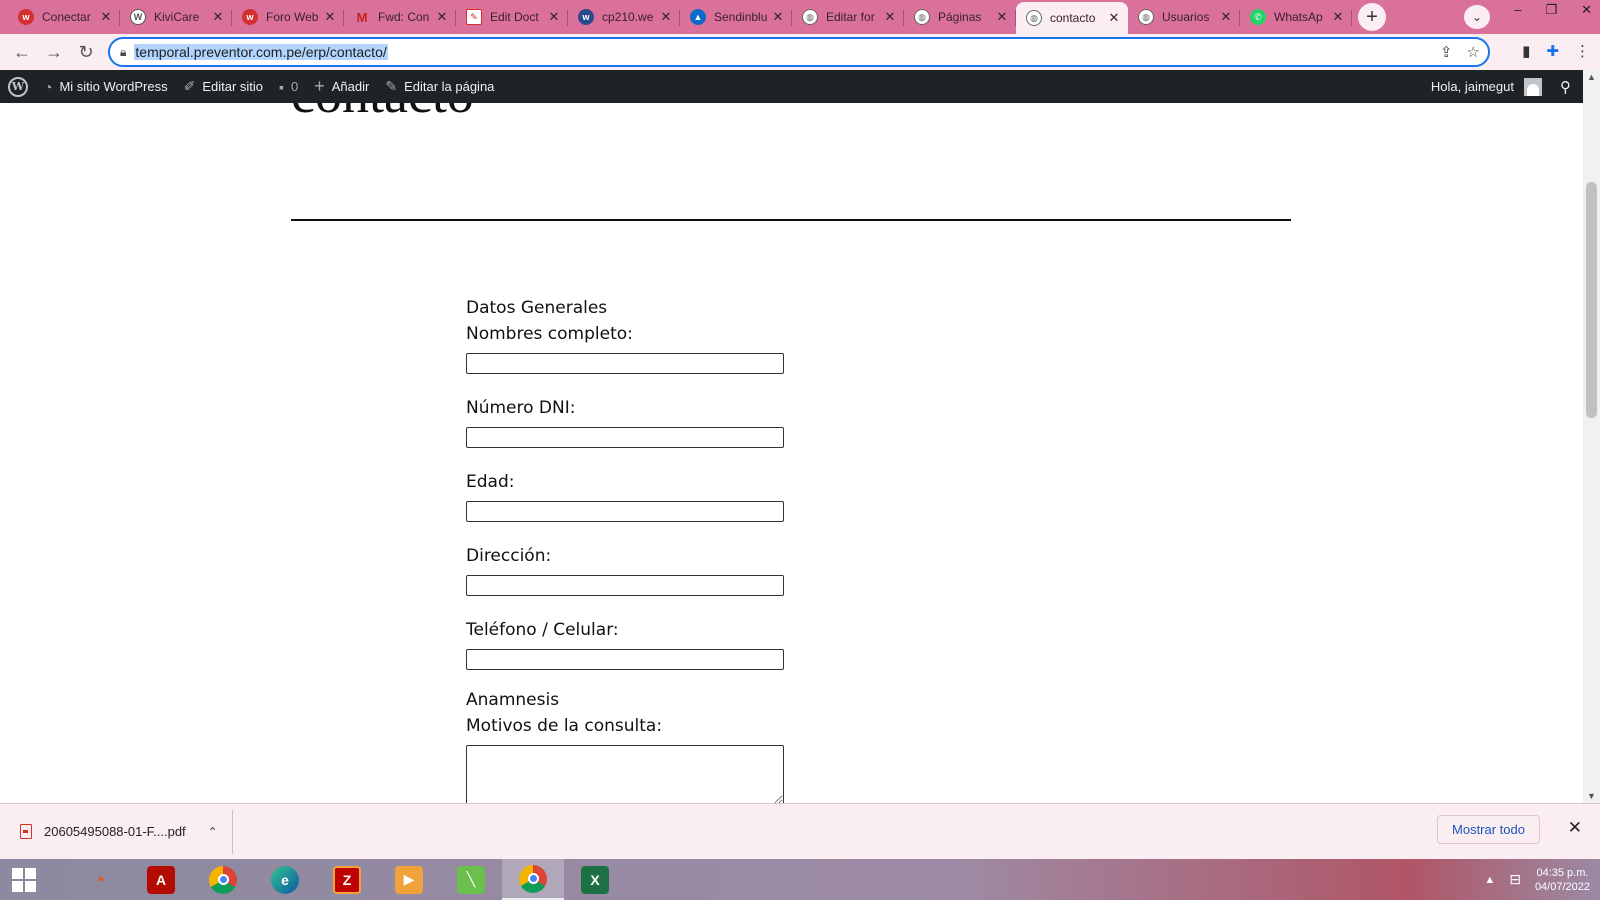 This screenshot has width=1600, height=900. What do you see at coordinates (288, 86) in the screenshot?
I see `comments-link: ▪ 0` at bounding box center [288, 86].